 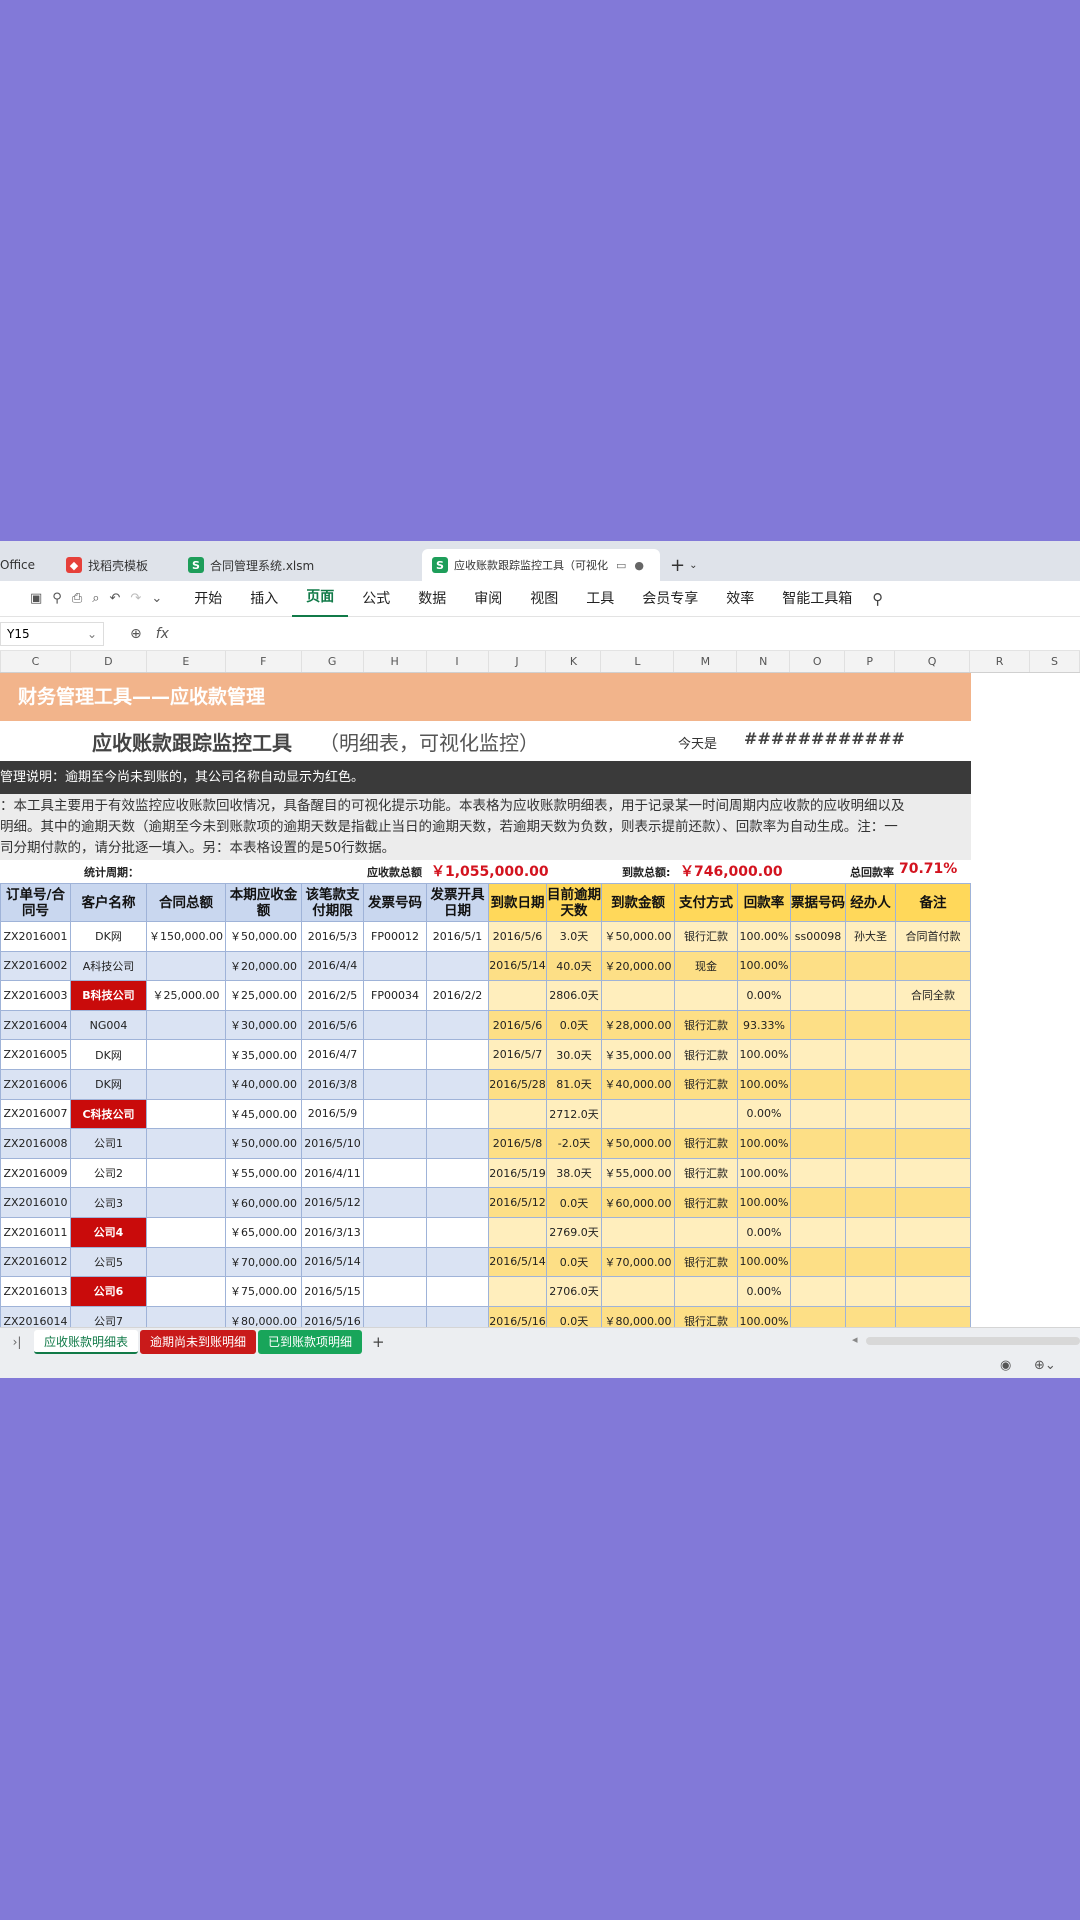 What do you see at coordinates (764, 1316) in the screenshot?
I see `table-cell: 100.00%` at bounding box center [764, 1316].